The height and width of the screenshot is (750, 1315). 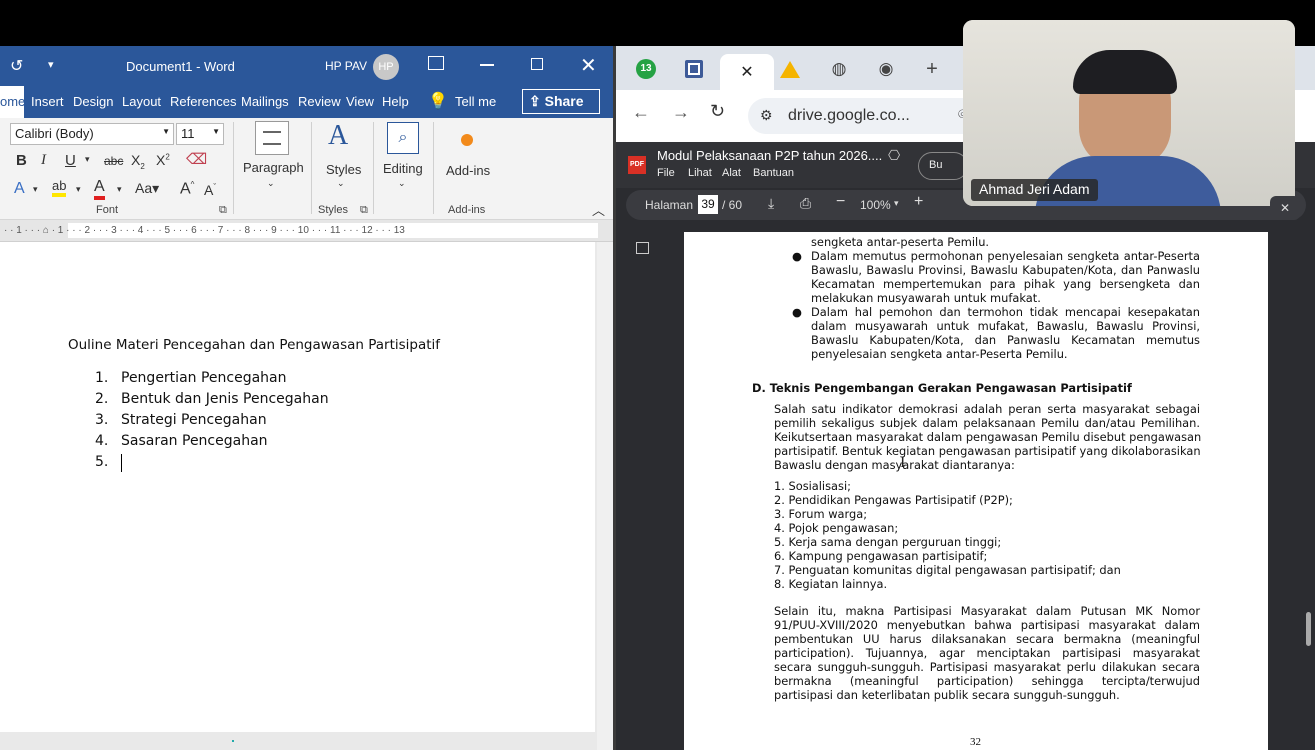 What do you see at coordinates (203, 101) in the screenshot?
I see `tab-references: References` at bounding box center [203, 101].